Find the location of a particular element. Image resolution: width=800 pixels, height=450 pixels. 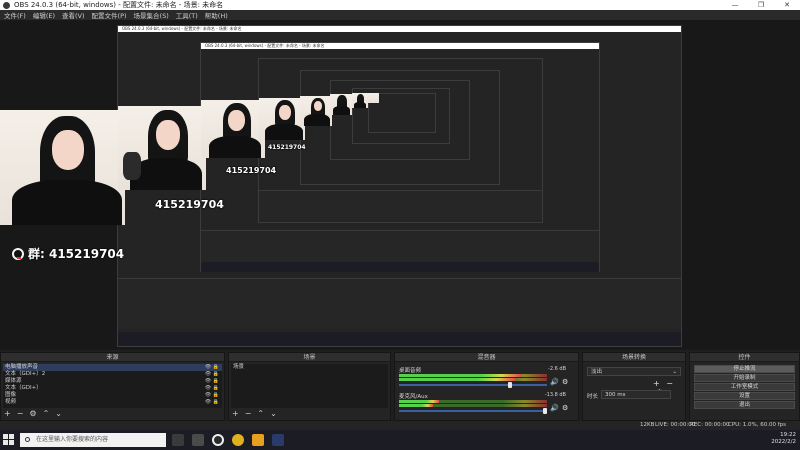

menu-view: 查看(V) is located at coordinates (73, 15).